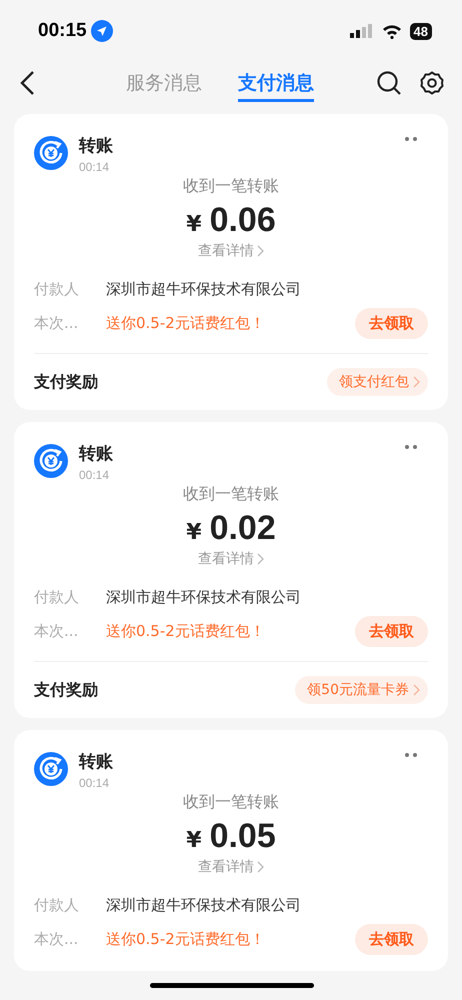 Image resolution: width=462 pixels, height=1000 pixels. What do you see at coordinates (432, 83) in the screenshot?
I see `settings-icon` at bounding box center [432, 83].